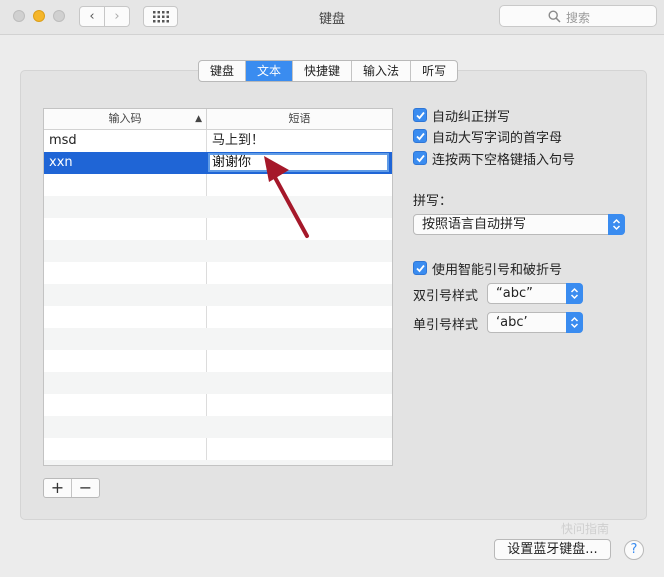 This screenshot has width=664, height=577. I want to click on tab-input-sources: 输入法, so click(382, 71).